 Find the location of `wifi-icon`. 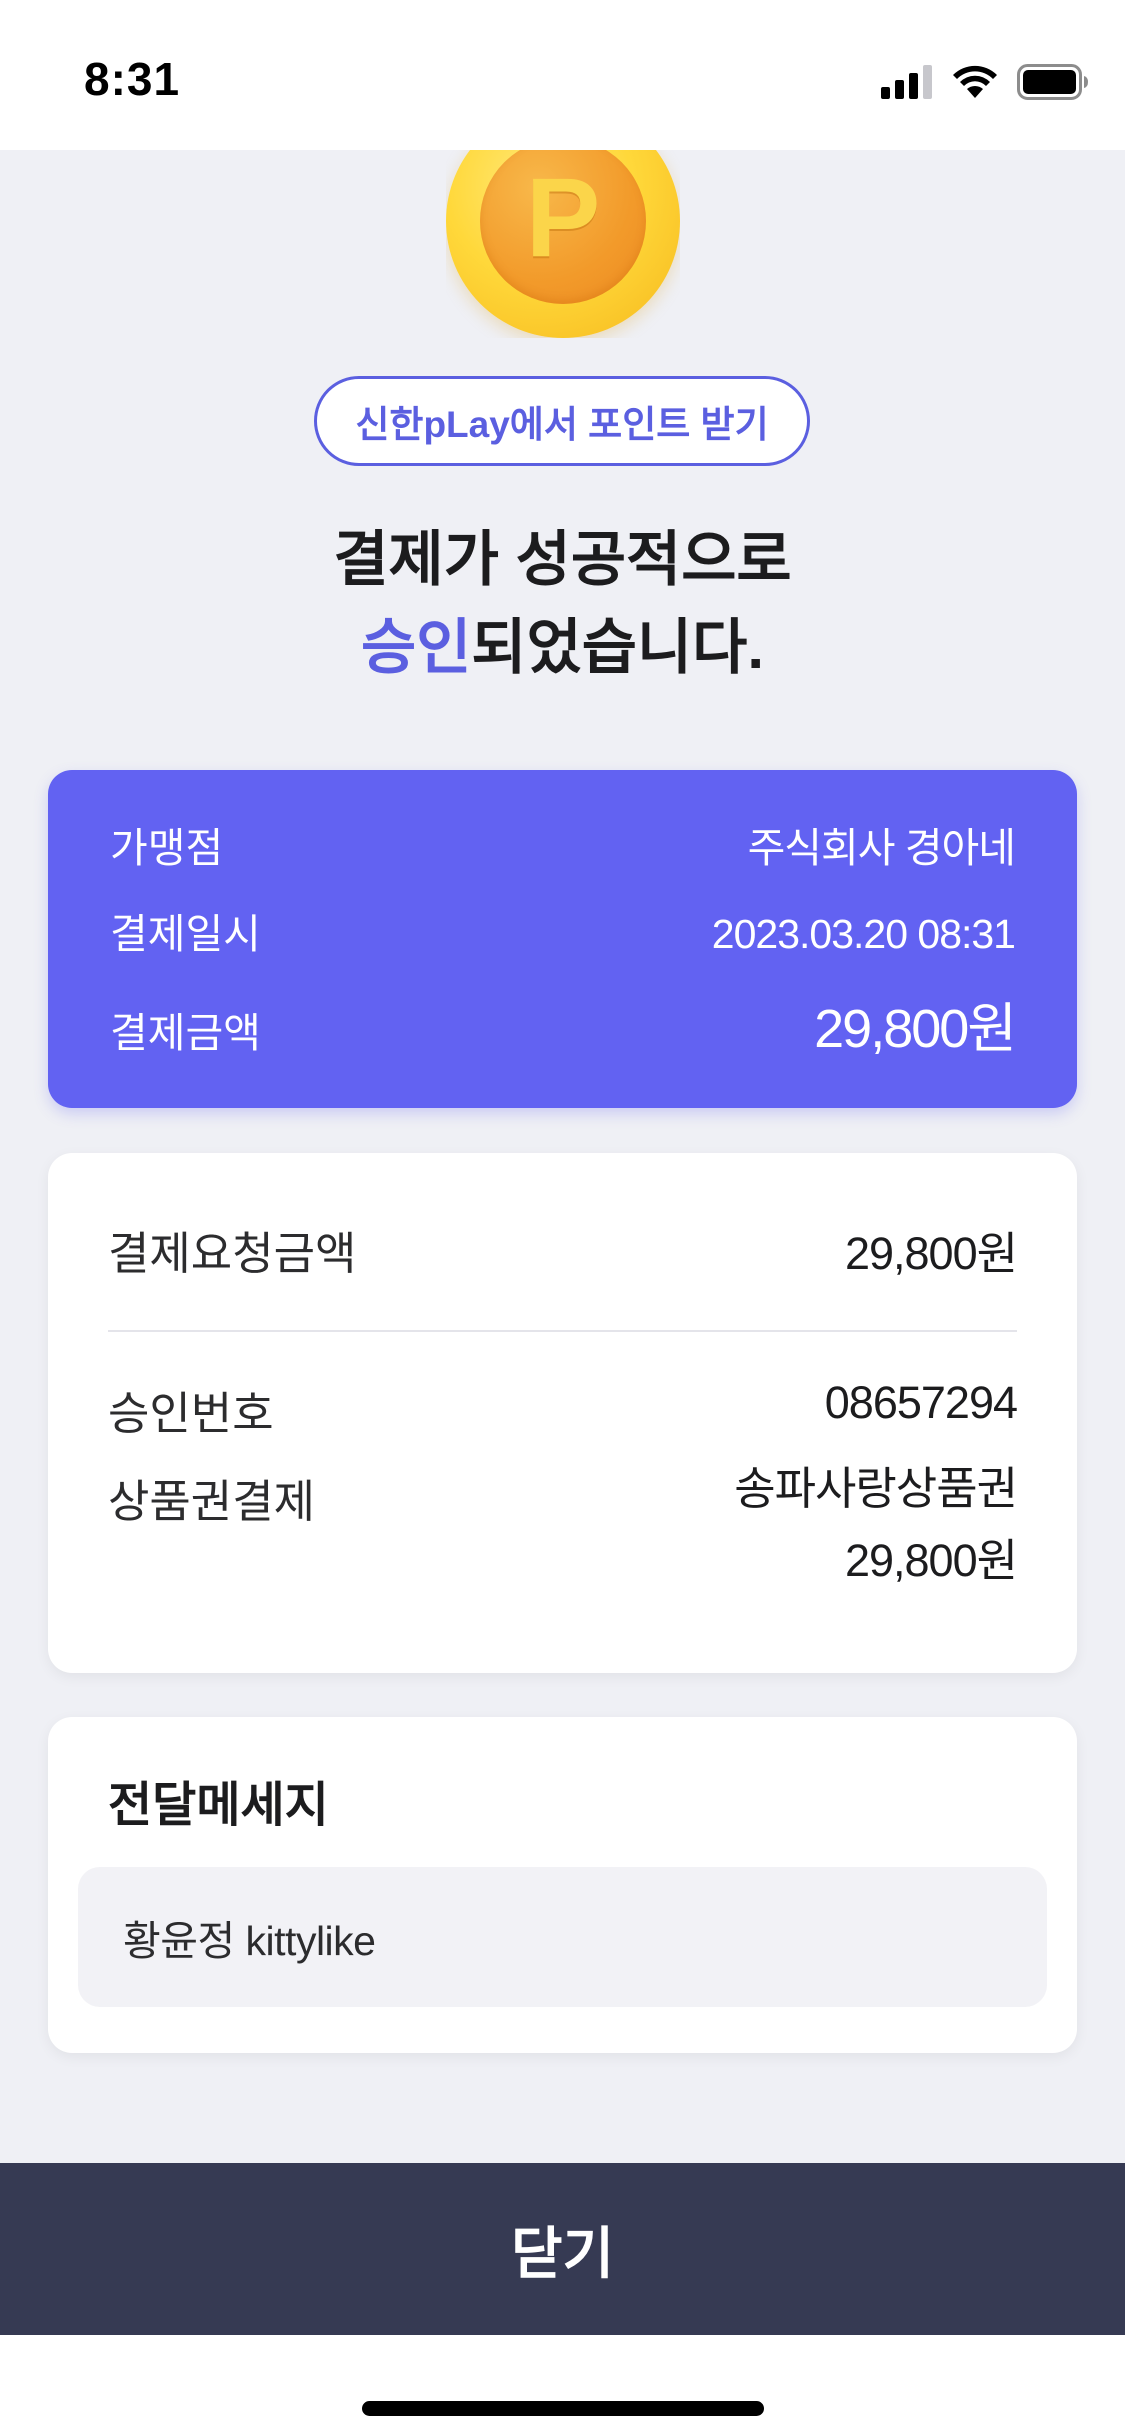

wifi-icon is located at coordinates (975, 81).